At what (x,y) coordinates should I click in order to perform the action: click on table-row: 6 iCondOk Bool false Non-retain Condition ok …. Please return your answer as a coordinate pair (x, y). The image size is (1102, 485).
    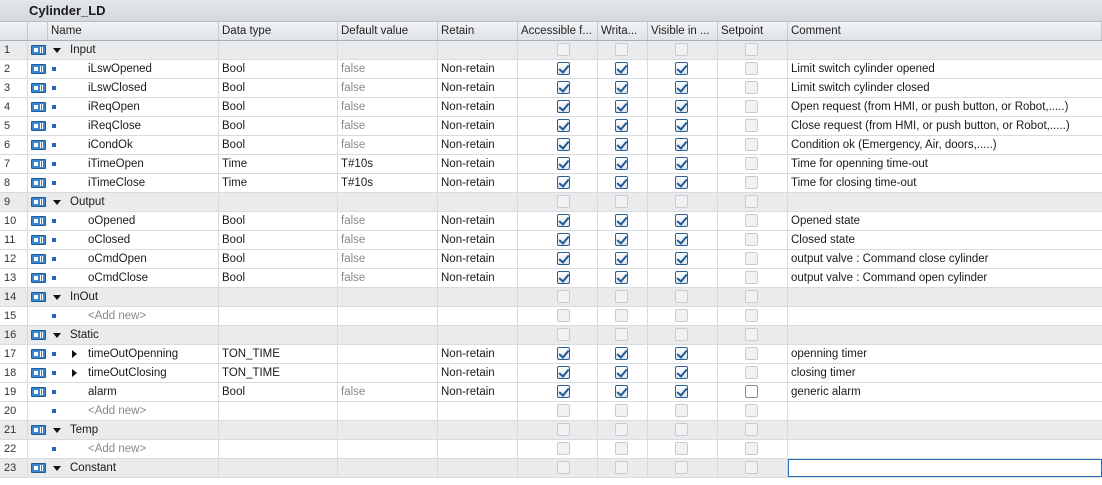
    Looking at the image, I should click on (551, 145).